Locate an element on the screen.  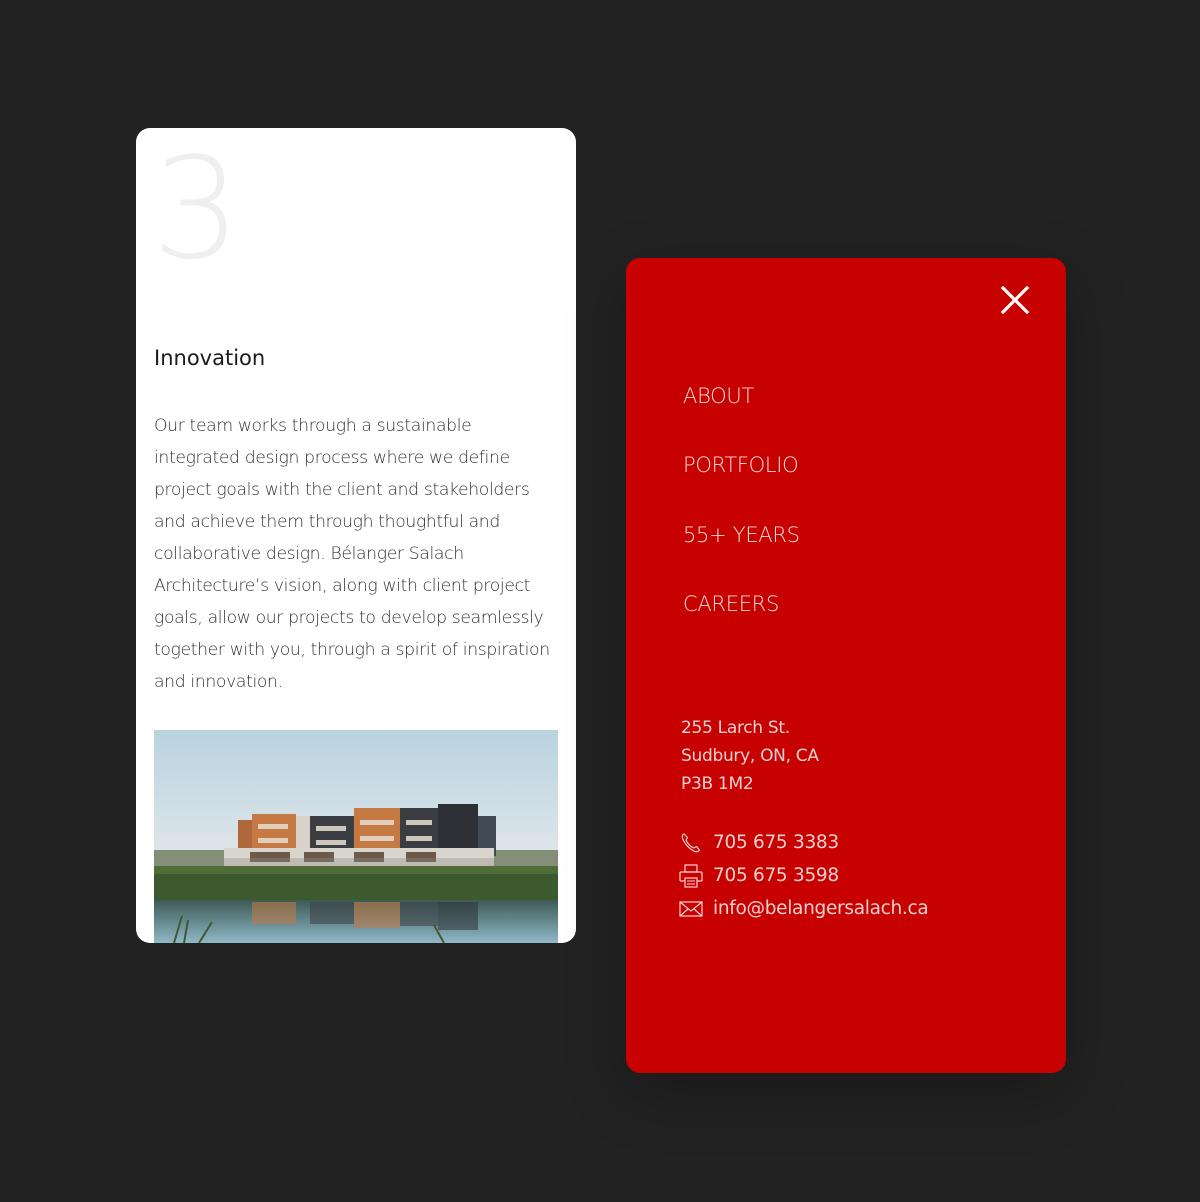
nav-item-about: ABOUT is located at coordinates (741, 412).